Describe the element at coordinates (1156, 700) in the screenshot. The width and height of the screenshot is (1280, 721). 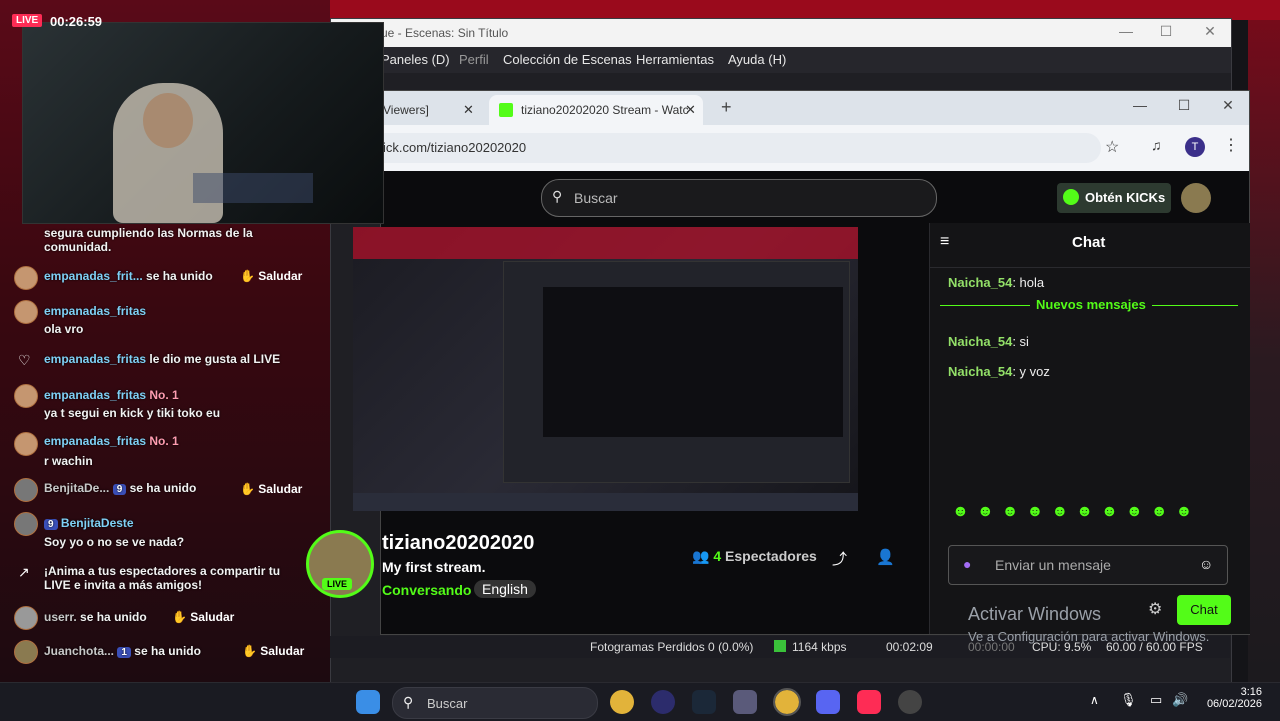
I see `network-icon: ▭` at that location.